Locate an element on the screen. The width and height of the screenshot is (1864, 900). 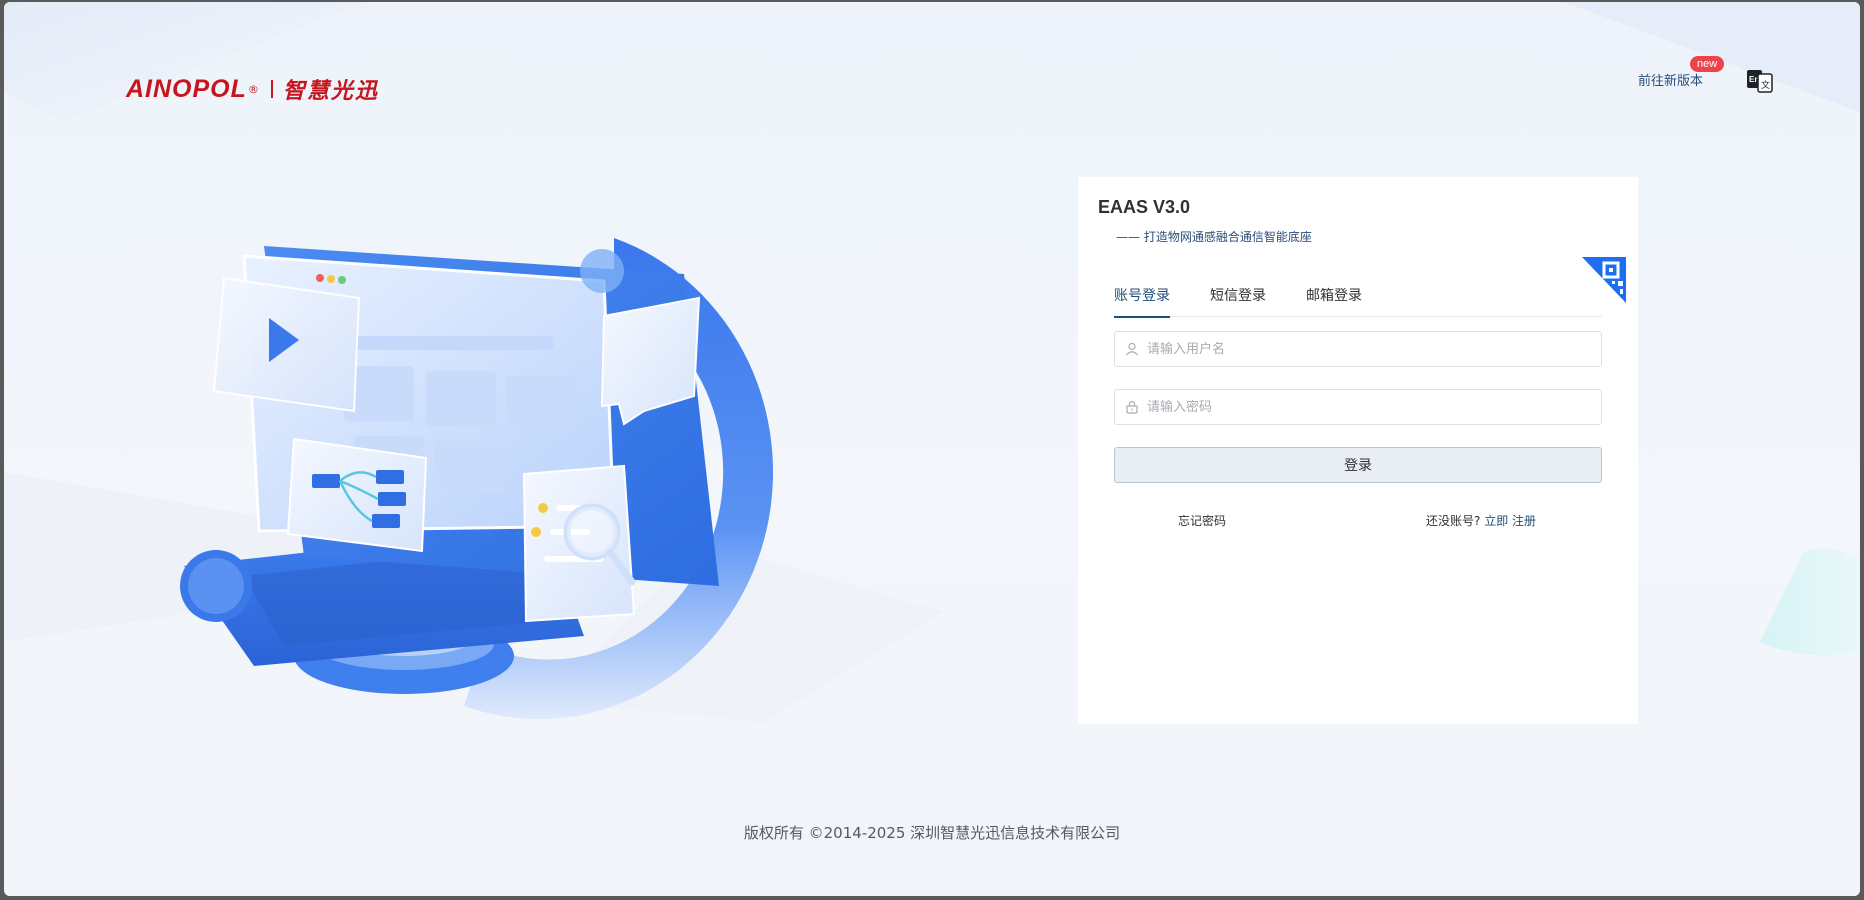
no-account-label: 还没账号? is located at coordinates (1453, 521).